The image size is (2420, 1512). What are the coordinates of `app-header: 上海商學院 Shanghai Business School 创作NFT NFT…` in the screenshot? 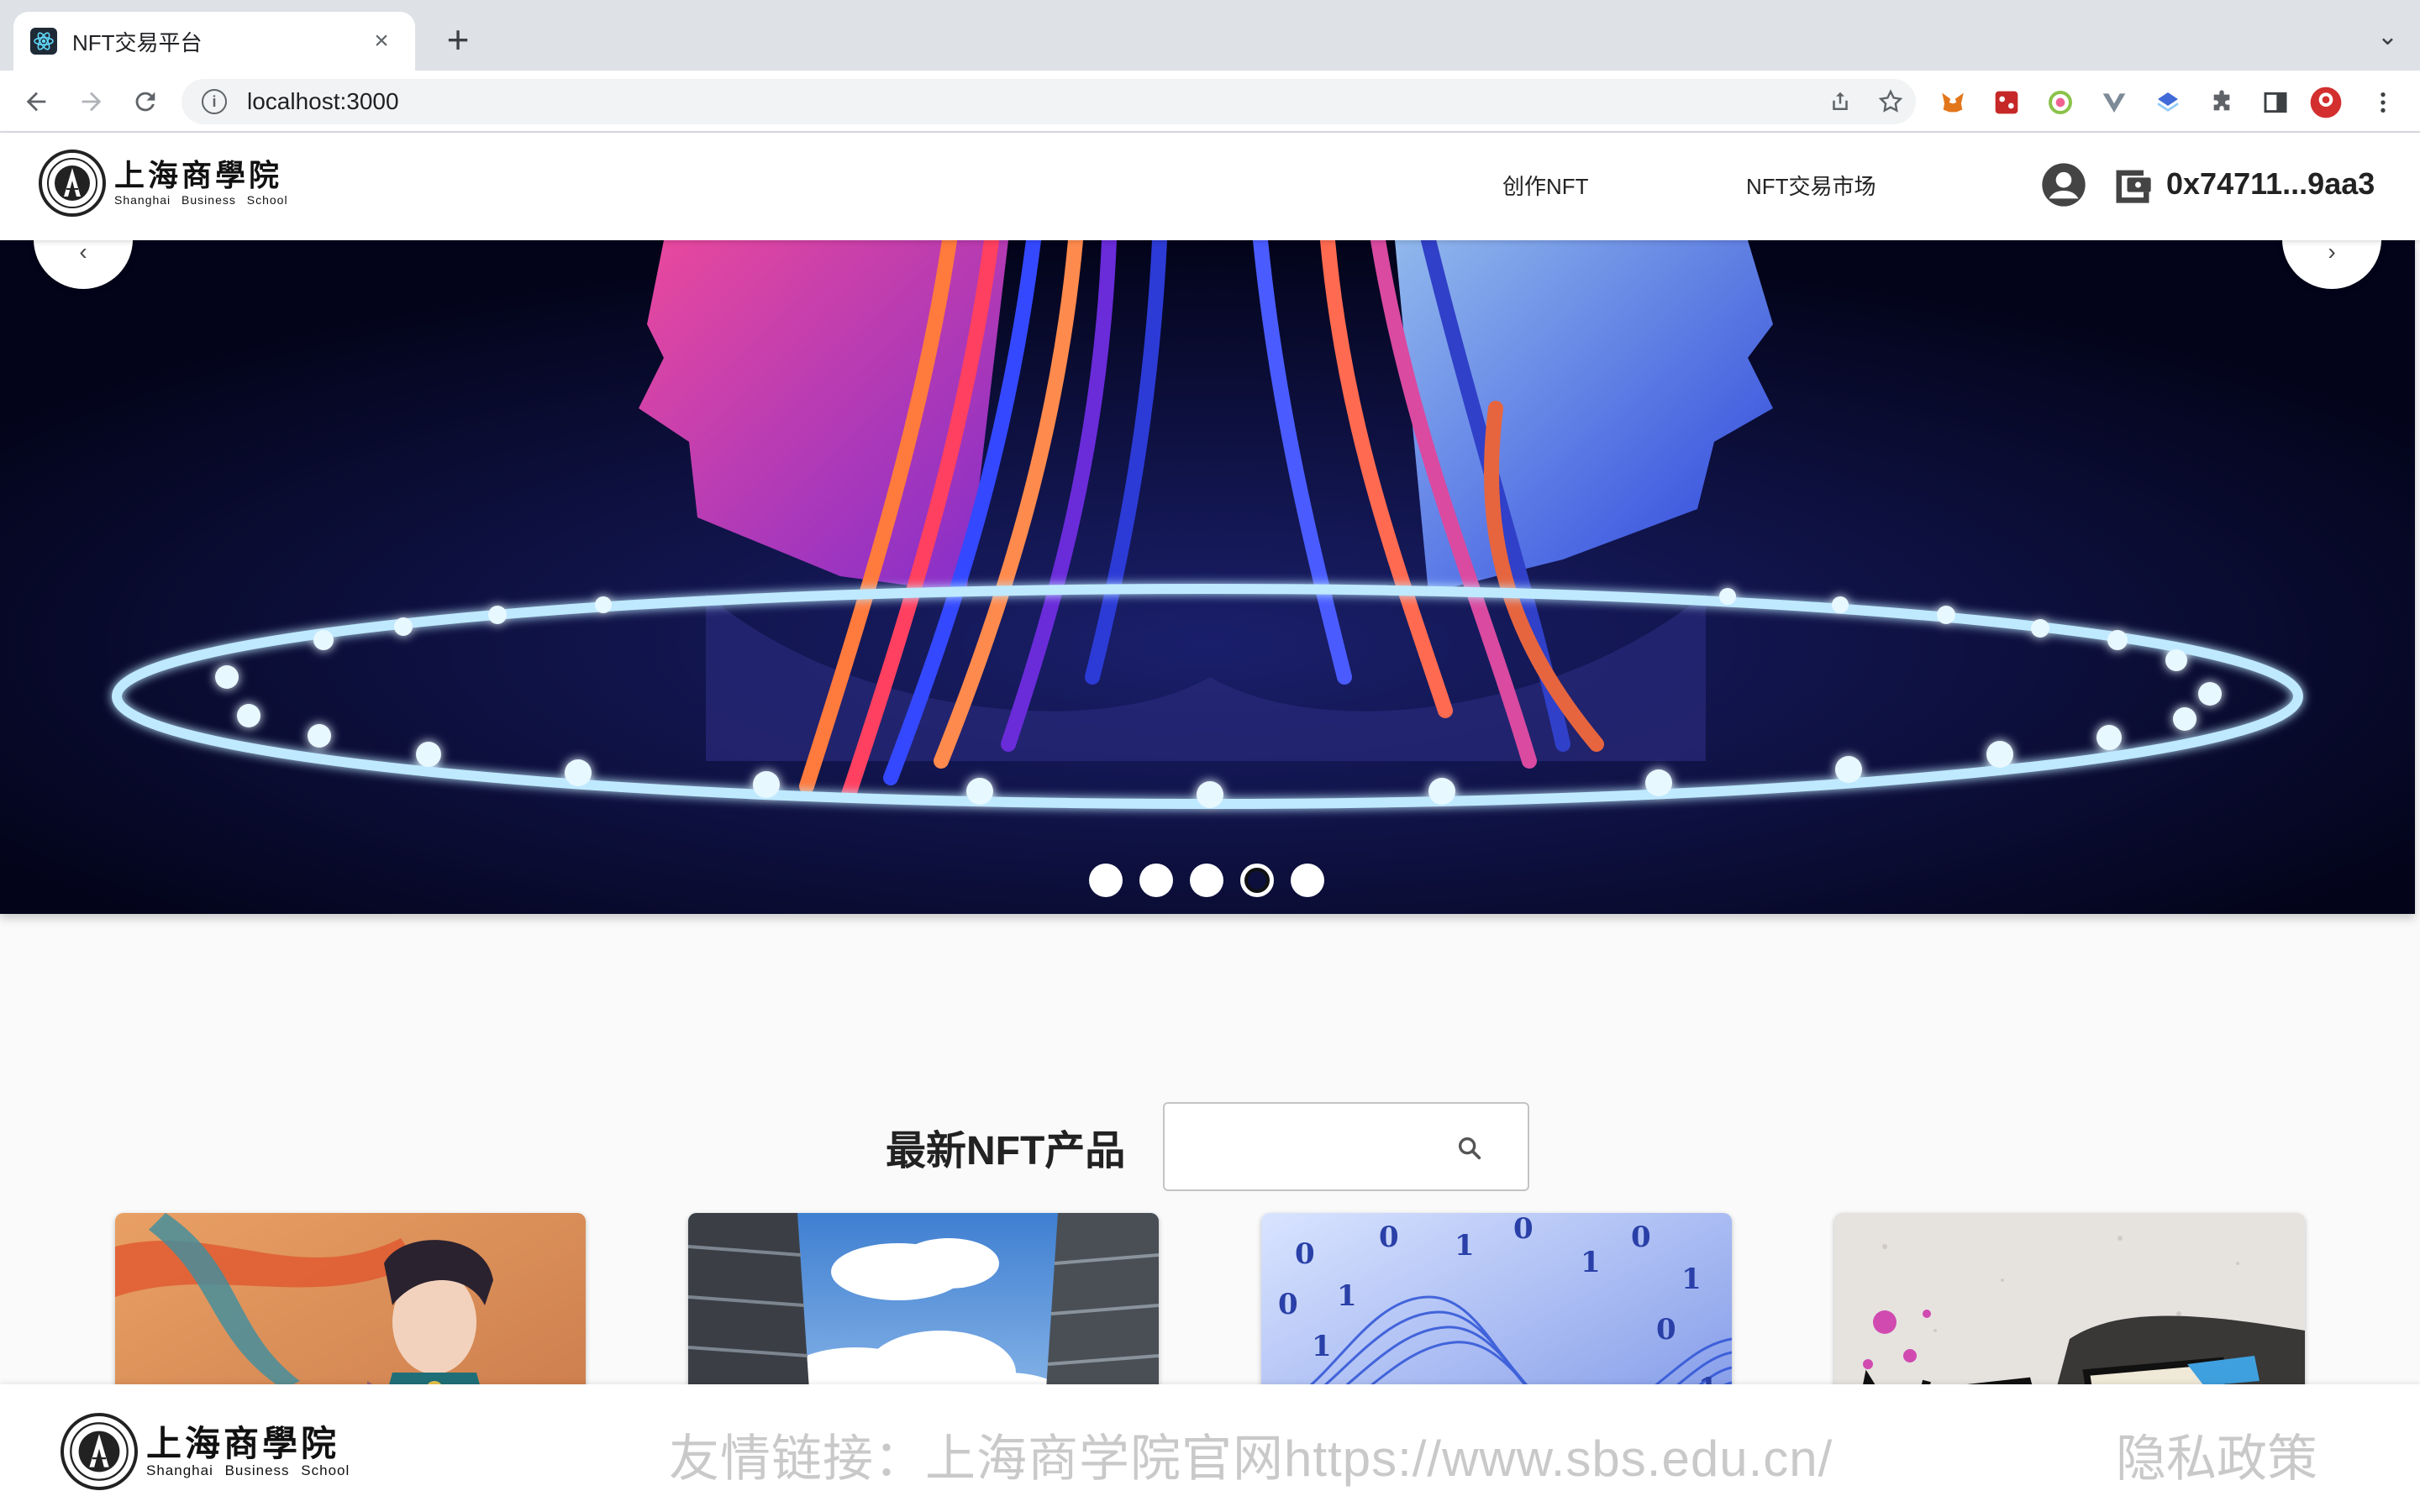 It's located at (1210, 186).